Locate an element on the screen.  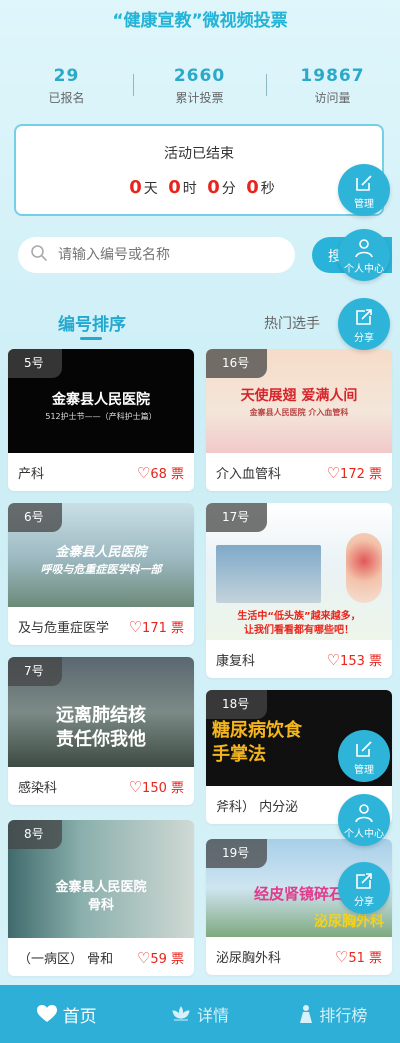
entry-name: 泌尿胸外科 is located at coordinates (249, 958).